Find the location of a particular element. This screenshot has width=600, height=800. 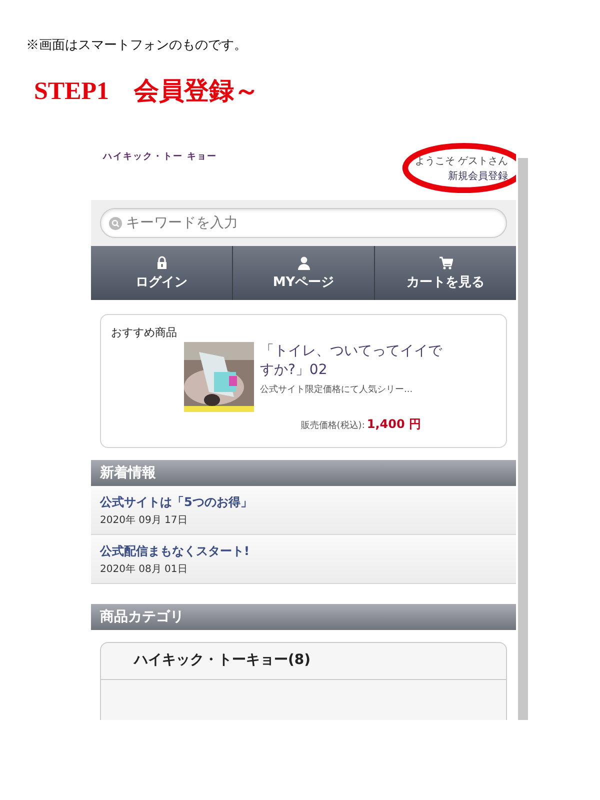

note-text: ※画面はスマートフォンのものです。 is located at coordinates (136, 45).